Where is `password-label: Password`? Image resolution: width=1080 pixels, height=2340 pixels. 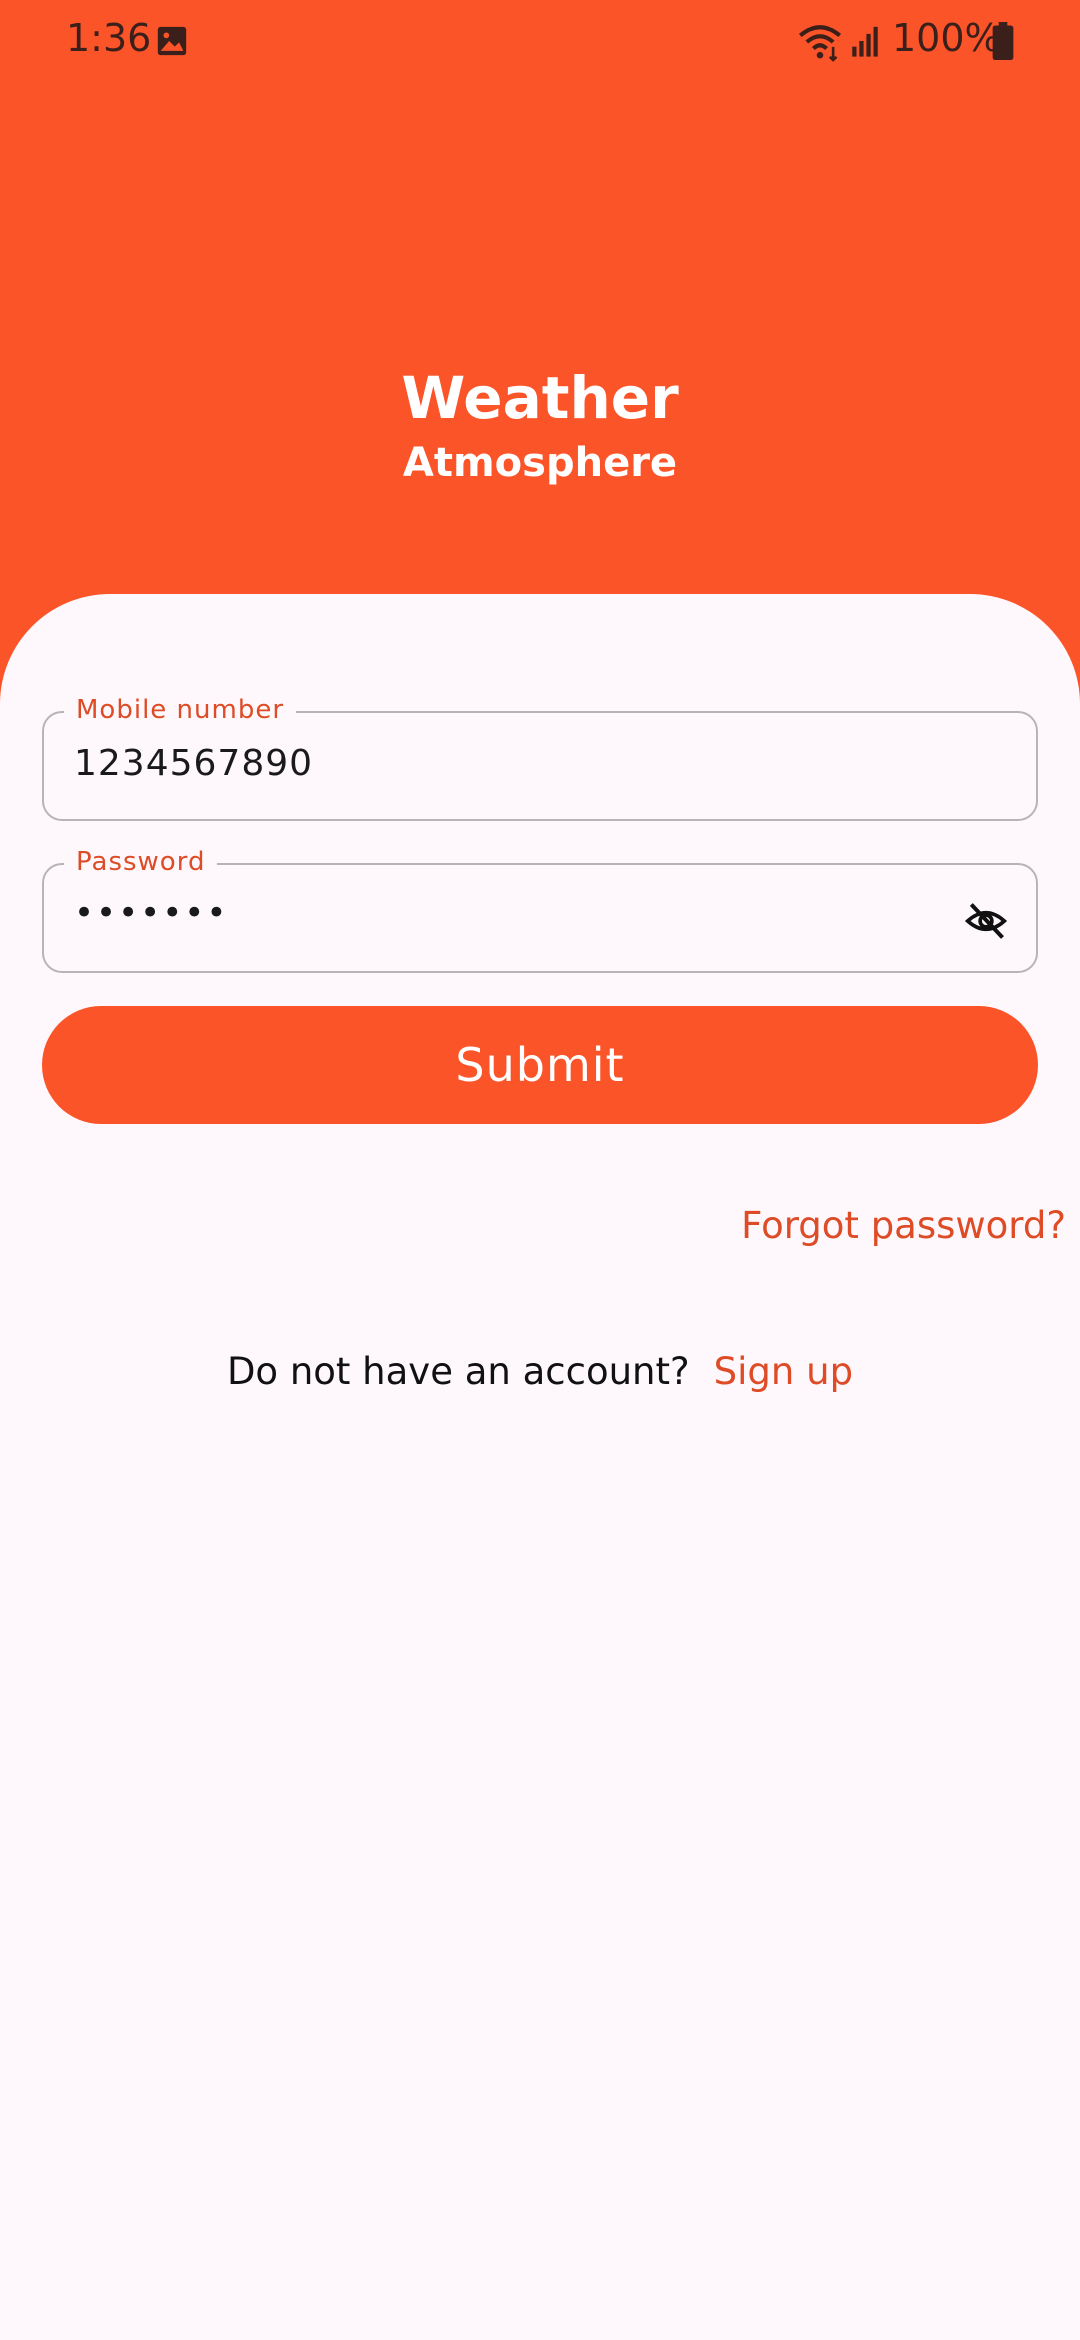 password-label: Password is located at coordinates (141, 862).